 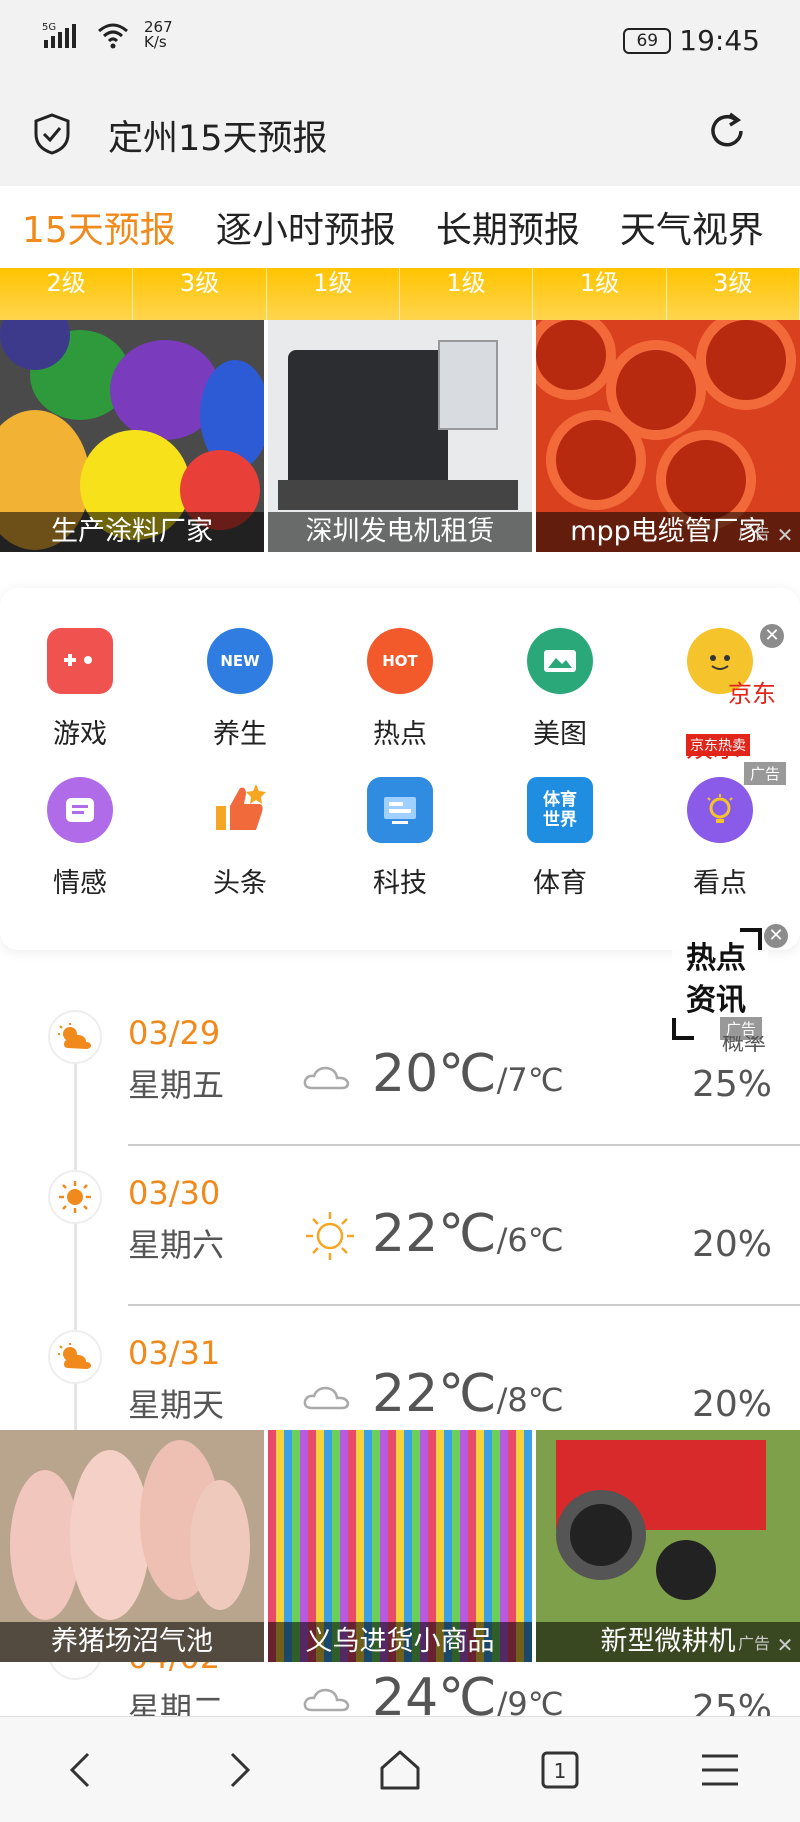 What do you see at coordinates (560, 734) in the screenshot?
I see `shortcut-label: 美图` at bounding box center [560, 734].